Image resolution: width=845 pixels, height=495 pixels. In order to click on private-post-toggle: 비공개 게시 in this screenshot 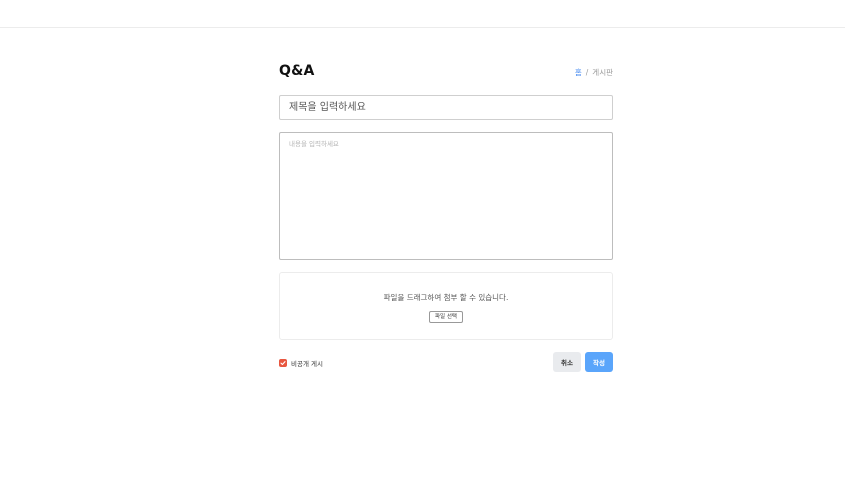, I will do `click(301, 363)`.